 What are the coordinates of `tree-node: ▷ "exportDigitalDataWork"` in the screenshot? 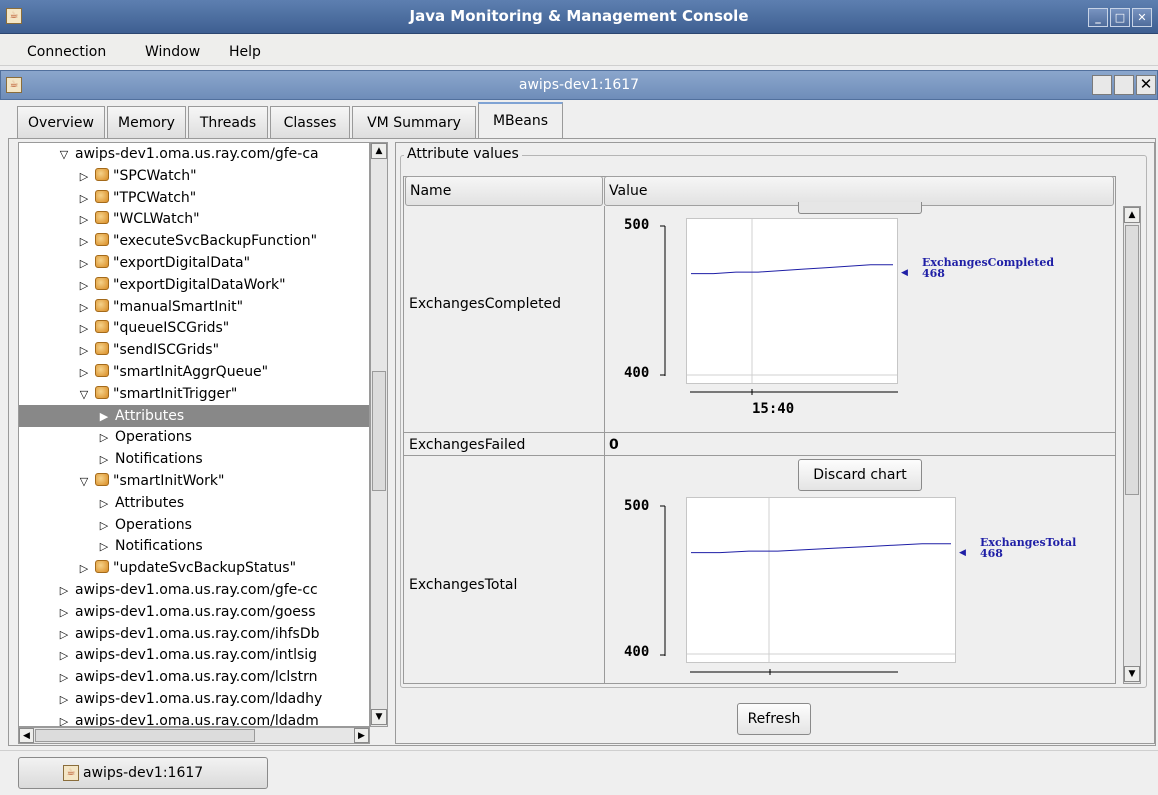 It's located at (181, 285).